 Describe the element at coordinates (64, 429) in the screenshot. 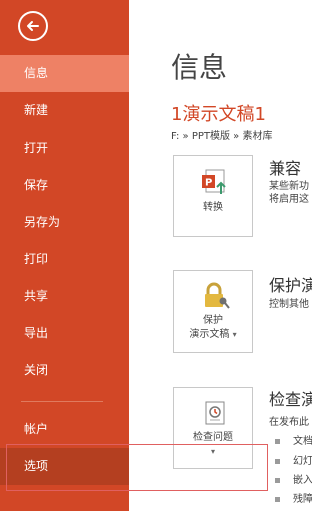

I see `nav-item-account: 帐户` at that location.